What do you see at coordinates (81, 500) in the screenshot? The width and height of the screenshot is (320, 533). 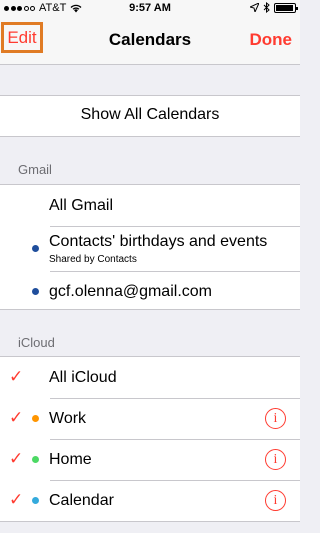 I see `calendar-label: Calendar` at bounding box center [81, 500].